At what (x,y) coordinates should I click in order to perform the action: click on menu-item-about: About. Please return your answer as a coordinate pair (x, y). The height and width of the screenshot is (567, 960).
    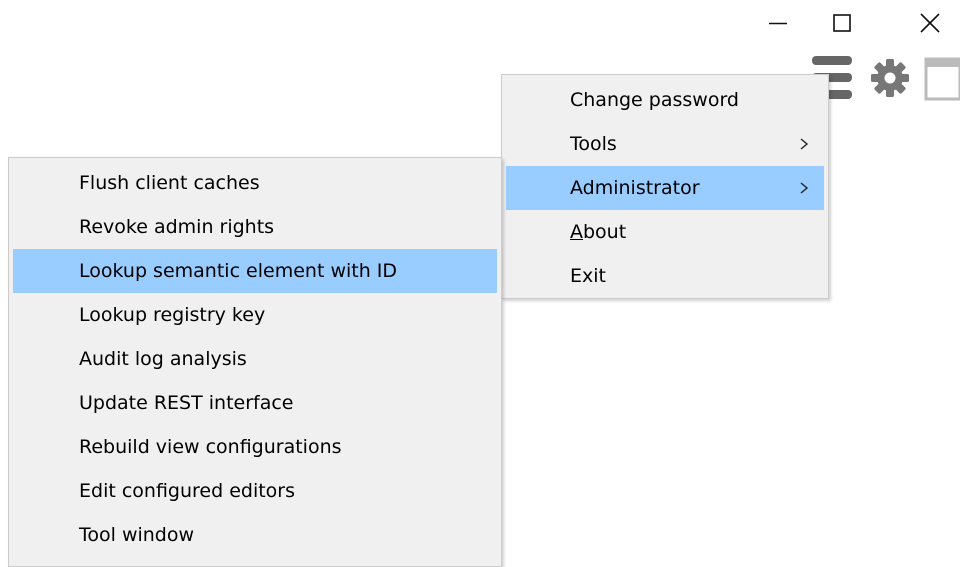
    Looking at the image, I should click on (665, 232).